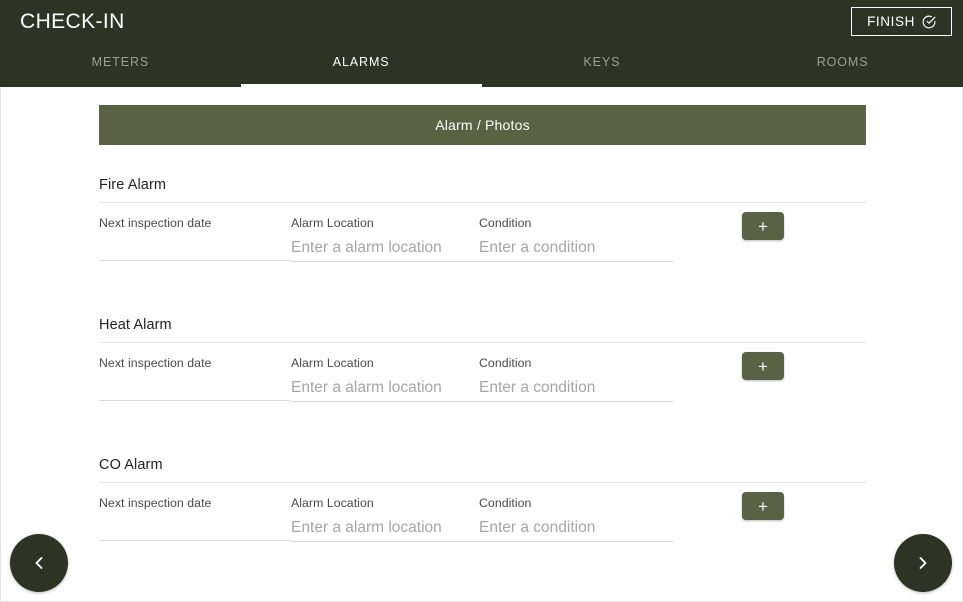 The height and width of the screenshot is (602, 963). What do you see at coordinates (572, 388) in the screenshot?
I see `input-condition-heat` at bounding box center [572, 388].